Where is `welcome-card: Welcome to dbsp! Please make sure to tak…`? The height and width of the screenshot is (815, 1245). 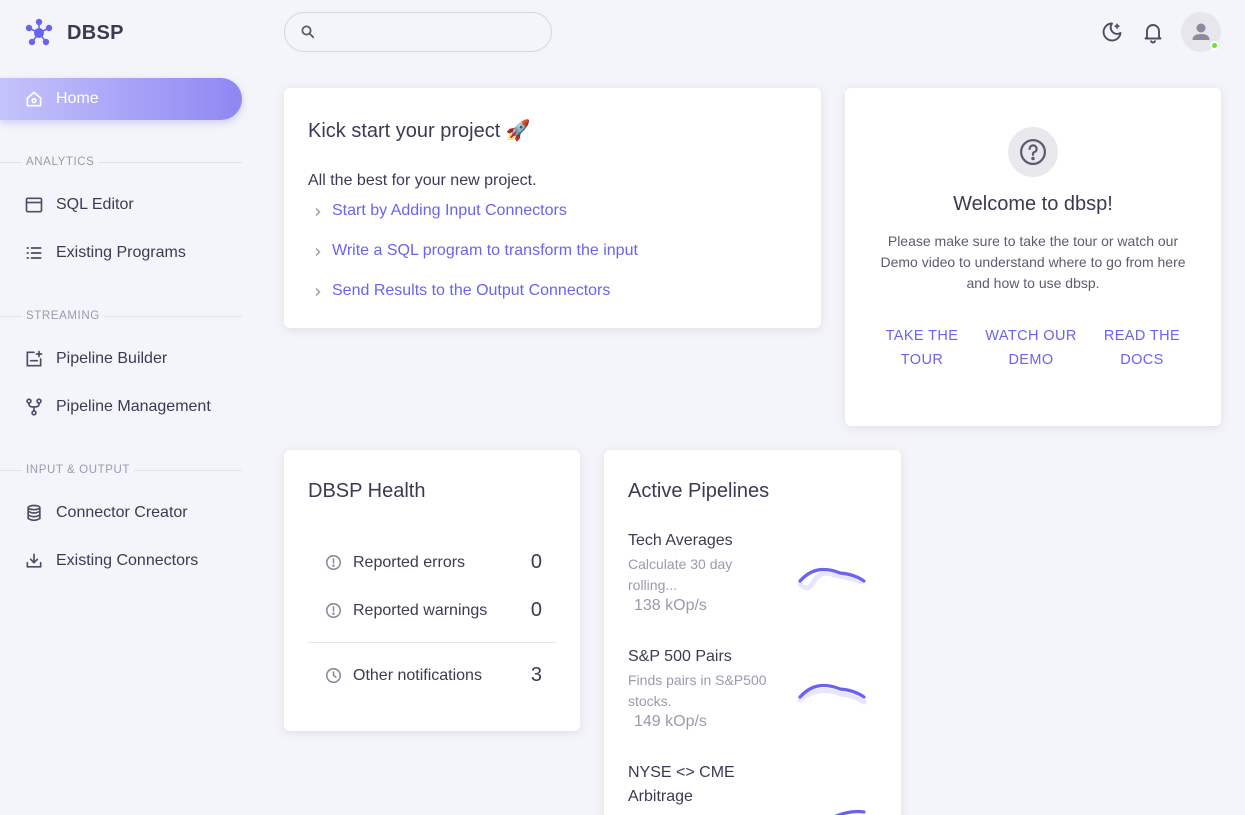 welcome-card: Welcome to dbsp! Please make sure to tak… is located at coordinates (1033, 257).